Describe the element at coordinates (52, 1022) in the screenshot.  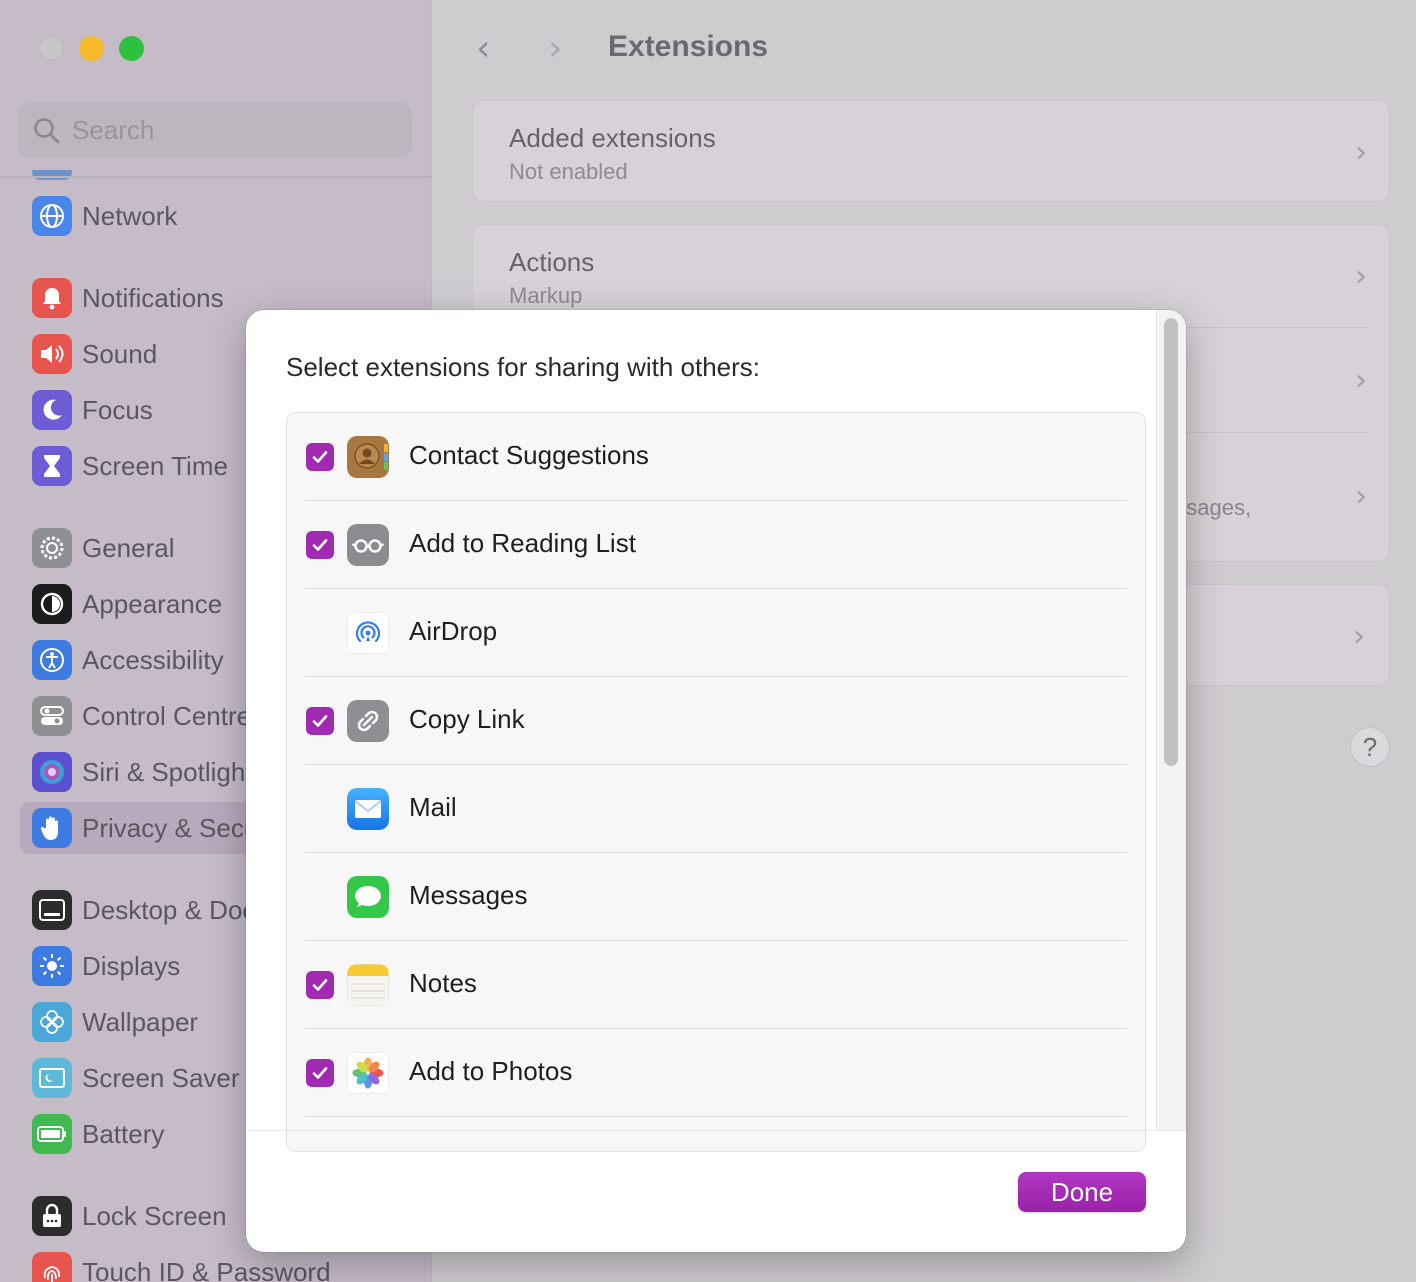
I see `flower-icon` at that location.